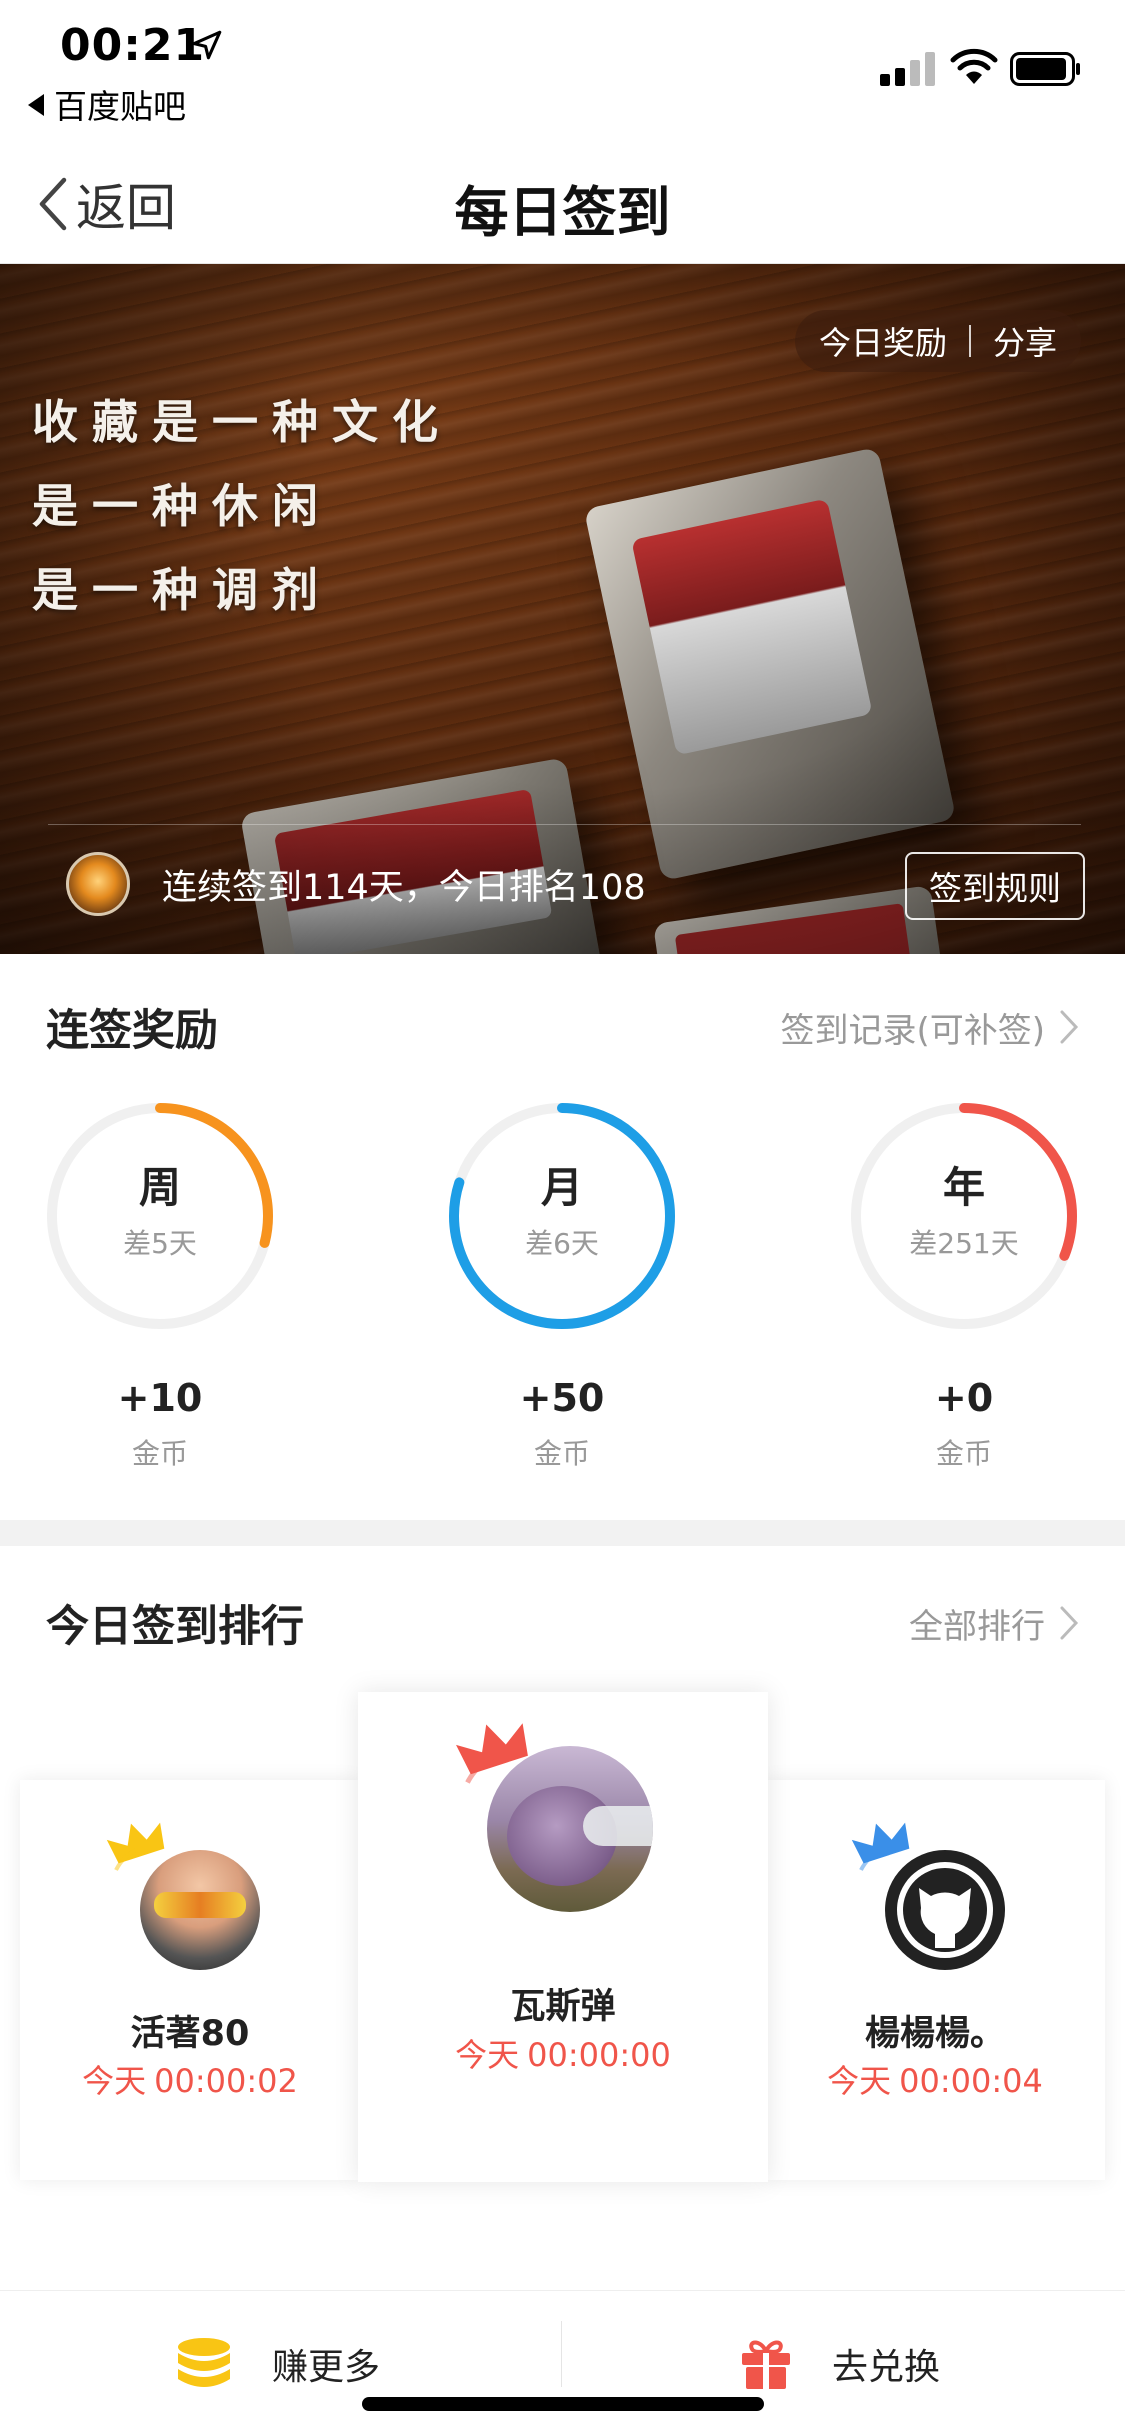  I want to click on reward-year: 年 差251天 +0 金币, so click(964, 1283).